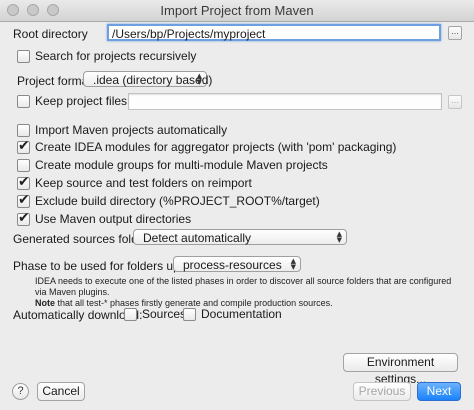 The height and width of the screenshot is (410, 474). I want to click on root-directory-input: /Users/bp/Projects/myproject, so click(274, 32).